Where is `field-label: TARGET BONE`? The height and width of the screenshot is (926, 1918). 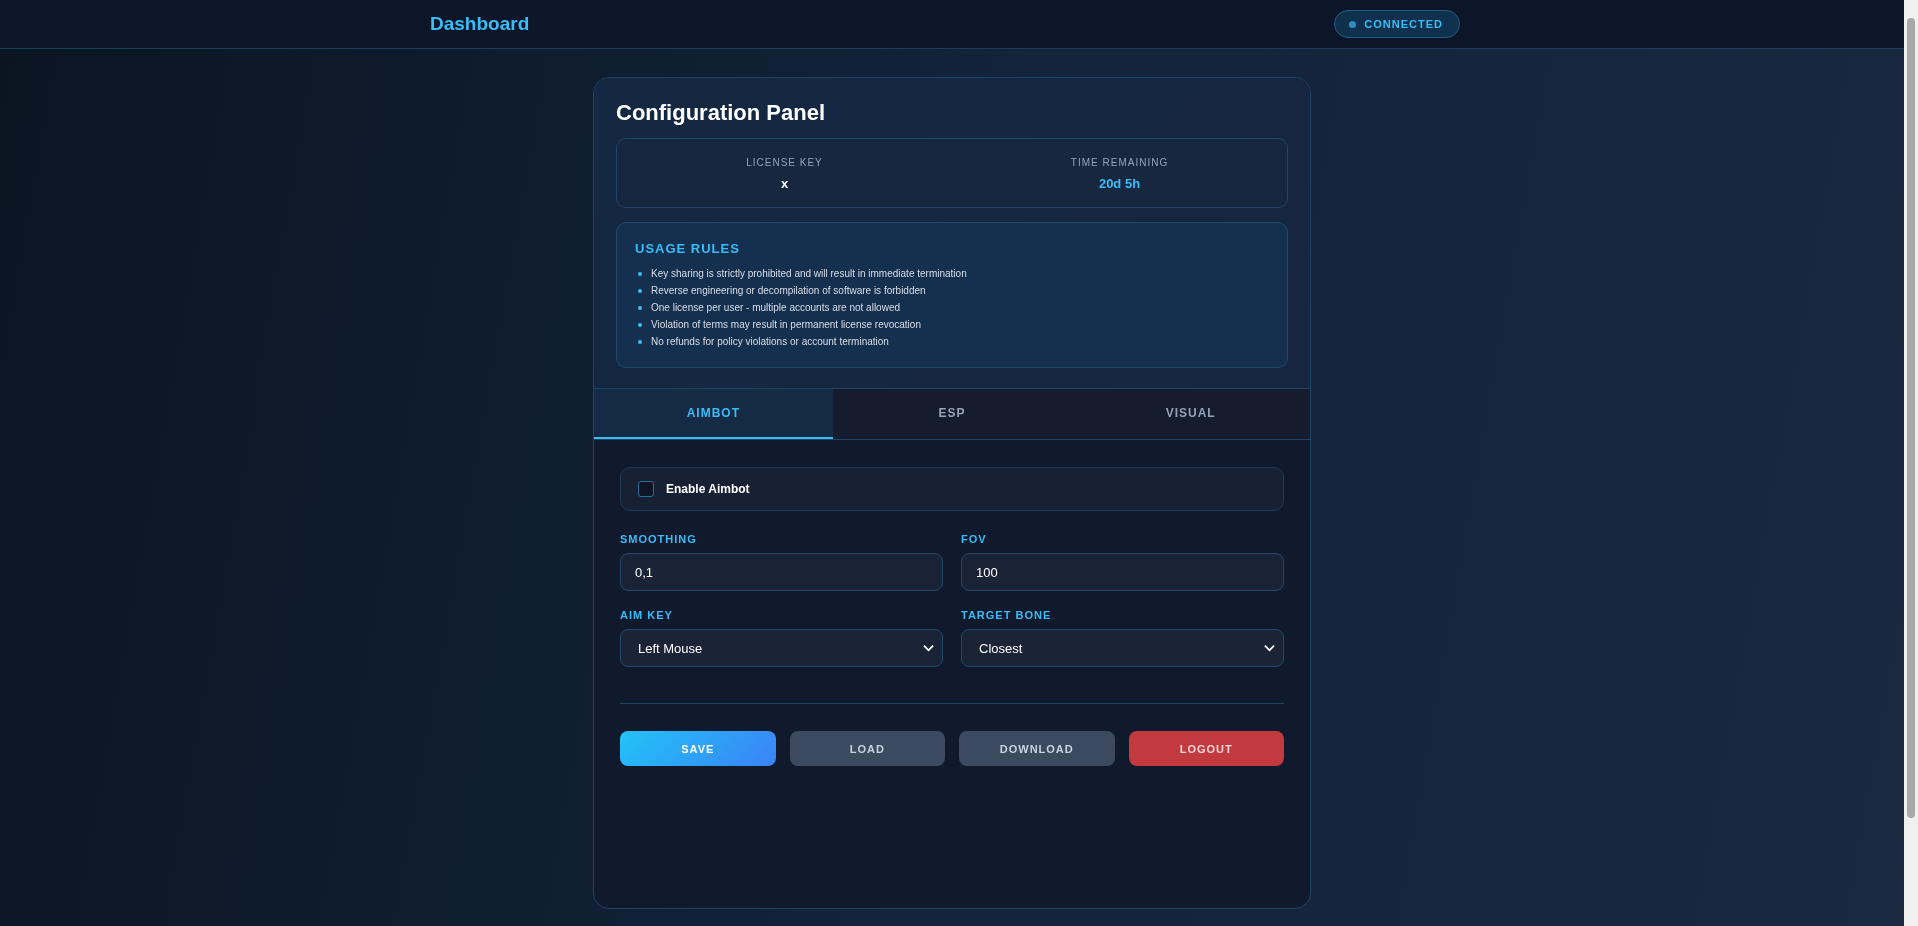 field-label: TARGET BONE is located at coordinates (1007, 615).